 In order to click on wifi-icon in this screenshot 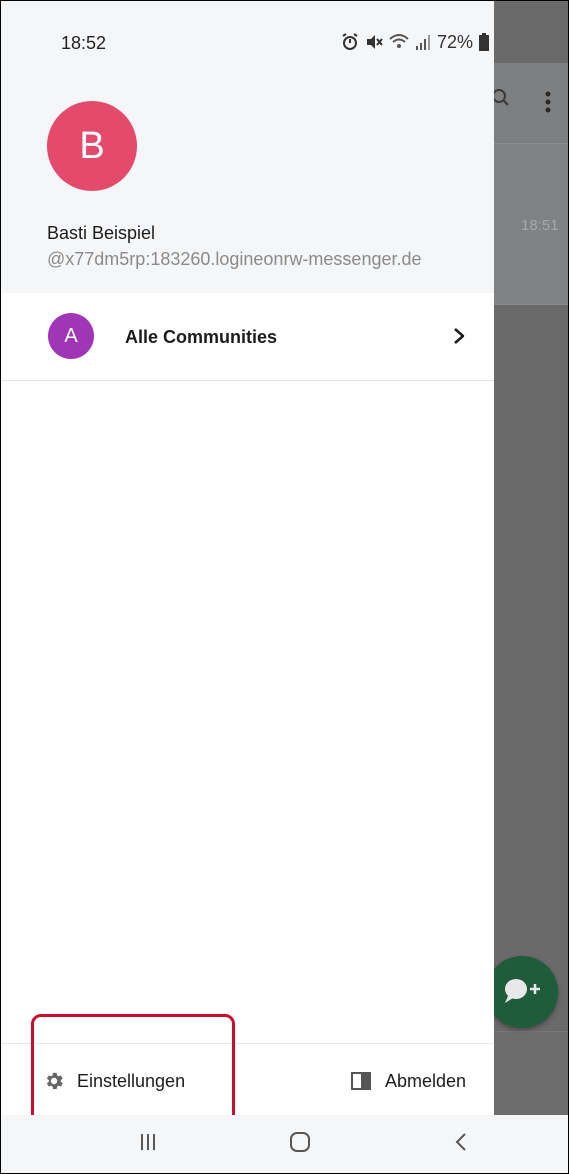, I will do `click(399, 41)`.